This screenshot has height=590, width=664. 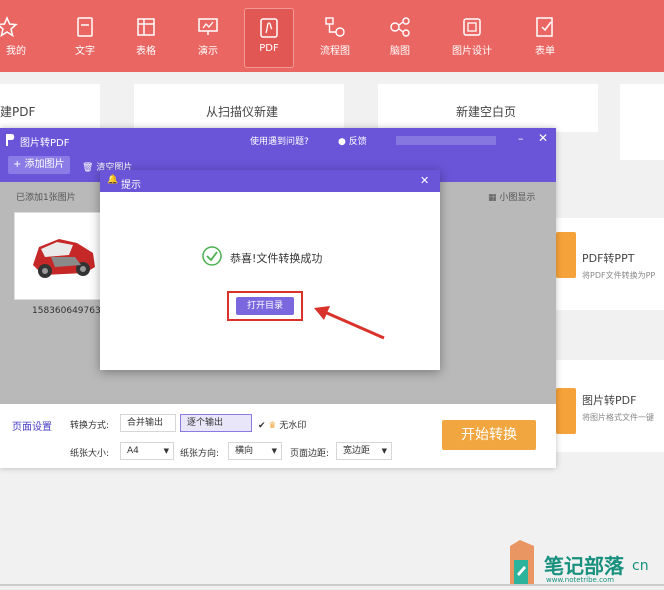 I want to click on top-toolbar: 我的 文字 表格 演示 PDF 流程图 脑图 图片设计 表单, so click(x=332, y=36).